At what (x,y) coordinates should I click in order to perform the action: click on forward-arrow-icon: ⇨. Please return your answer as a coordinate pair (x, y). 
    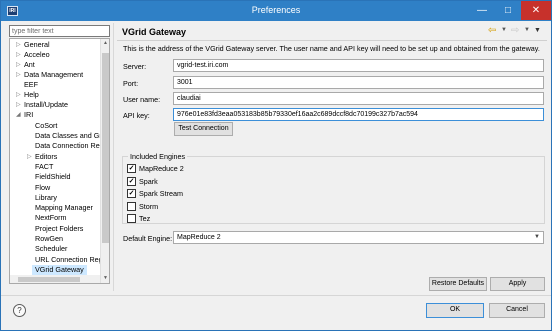
    Looking at the image, I should click on (515, 30).